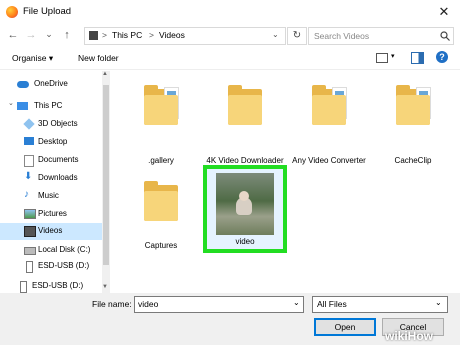 This screenshot has height=345, width=460. I want to click on folder-item: .gallery, so click(161, 126).